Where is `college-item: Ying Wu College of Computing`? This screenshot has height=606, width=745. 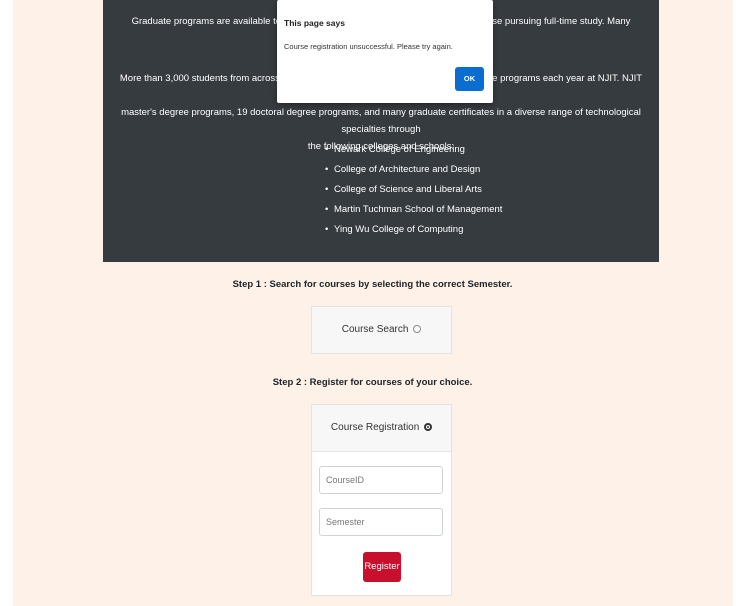
college-item: Ying Wu College of Computing is located at coordinates (413, 230).